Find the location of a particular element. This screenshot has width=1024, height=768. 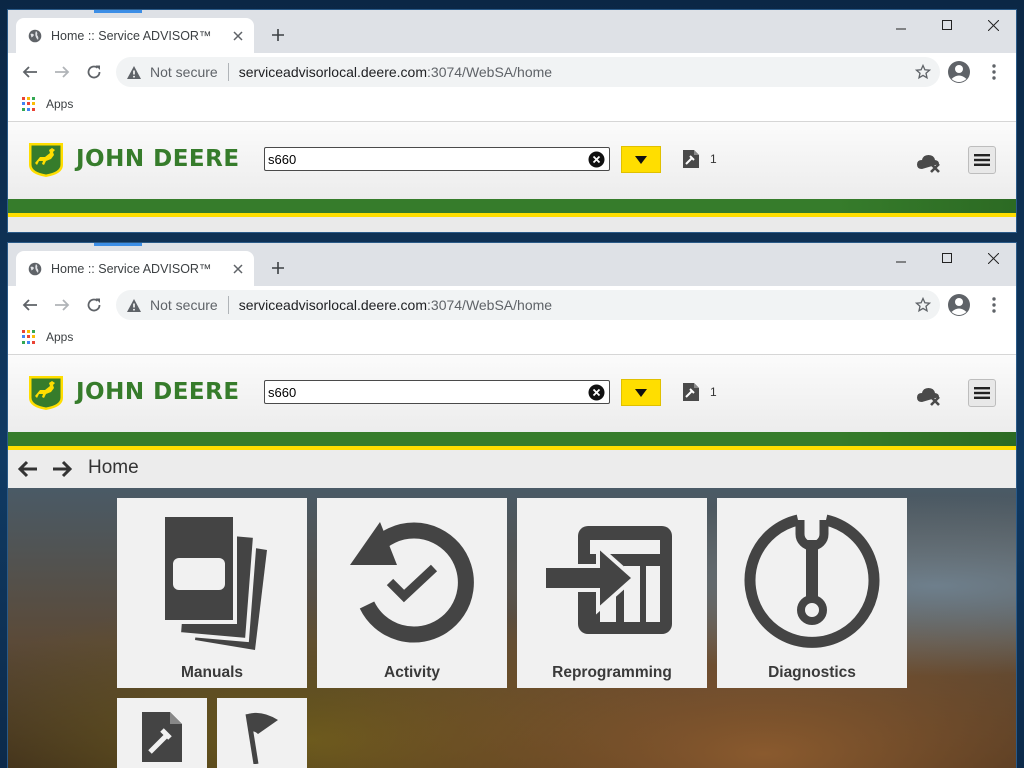

focus-indicator is located at coordinates (118, 244).